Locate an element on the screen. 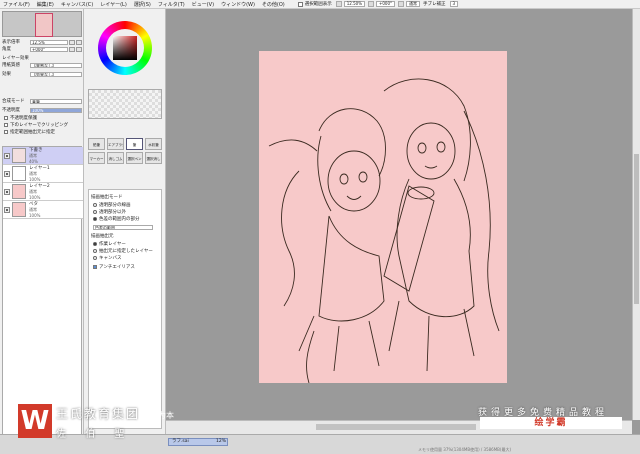 The height and width of the screenshot is (454, 640). watermark-slogan: 人为本 is located at coordinates (162, 415).